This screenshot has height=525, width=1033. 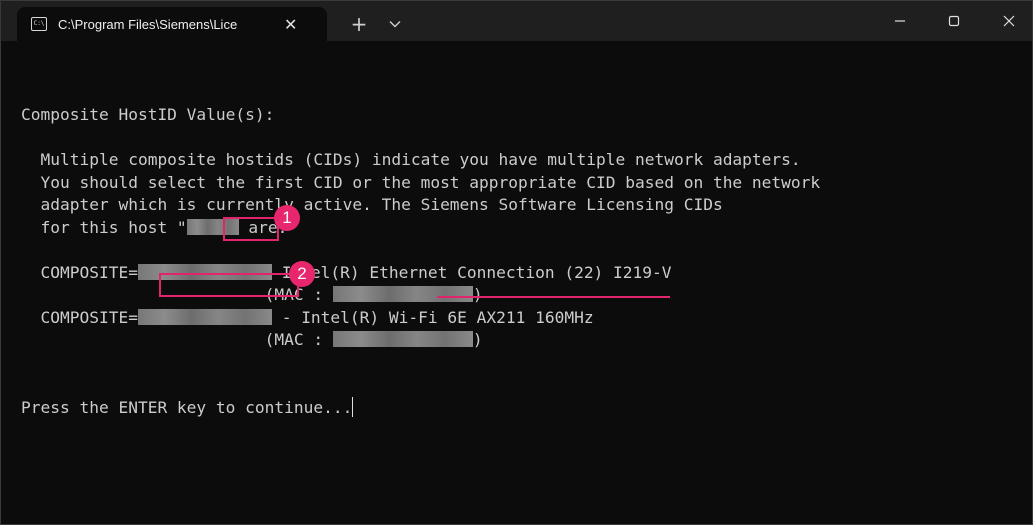 I want to click on output-line-host: for this host " are:, so click(x=521, y=228).